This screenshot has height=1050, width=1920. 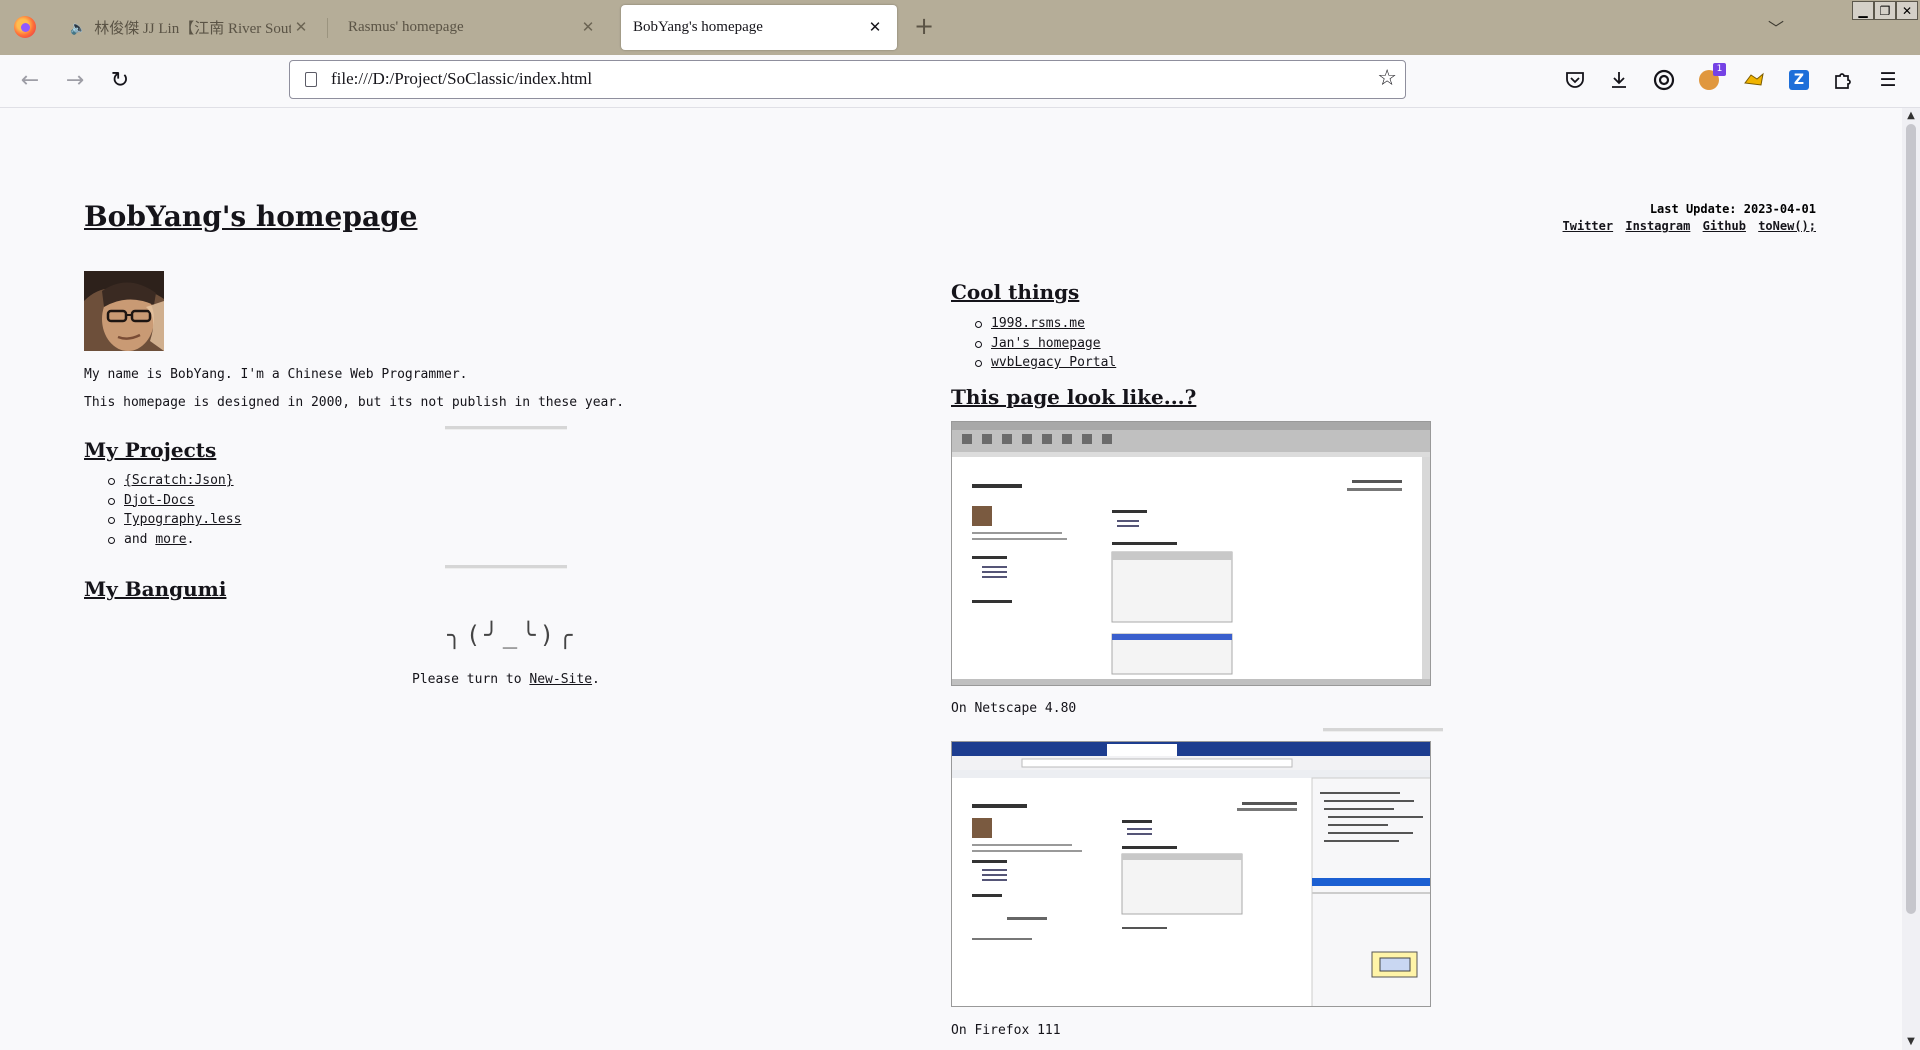 I want to click on list-item: Typography.less, so click(x=174, y=520).